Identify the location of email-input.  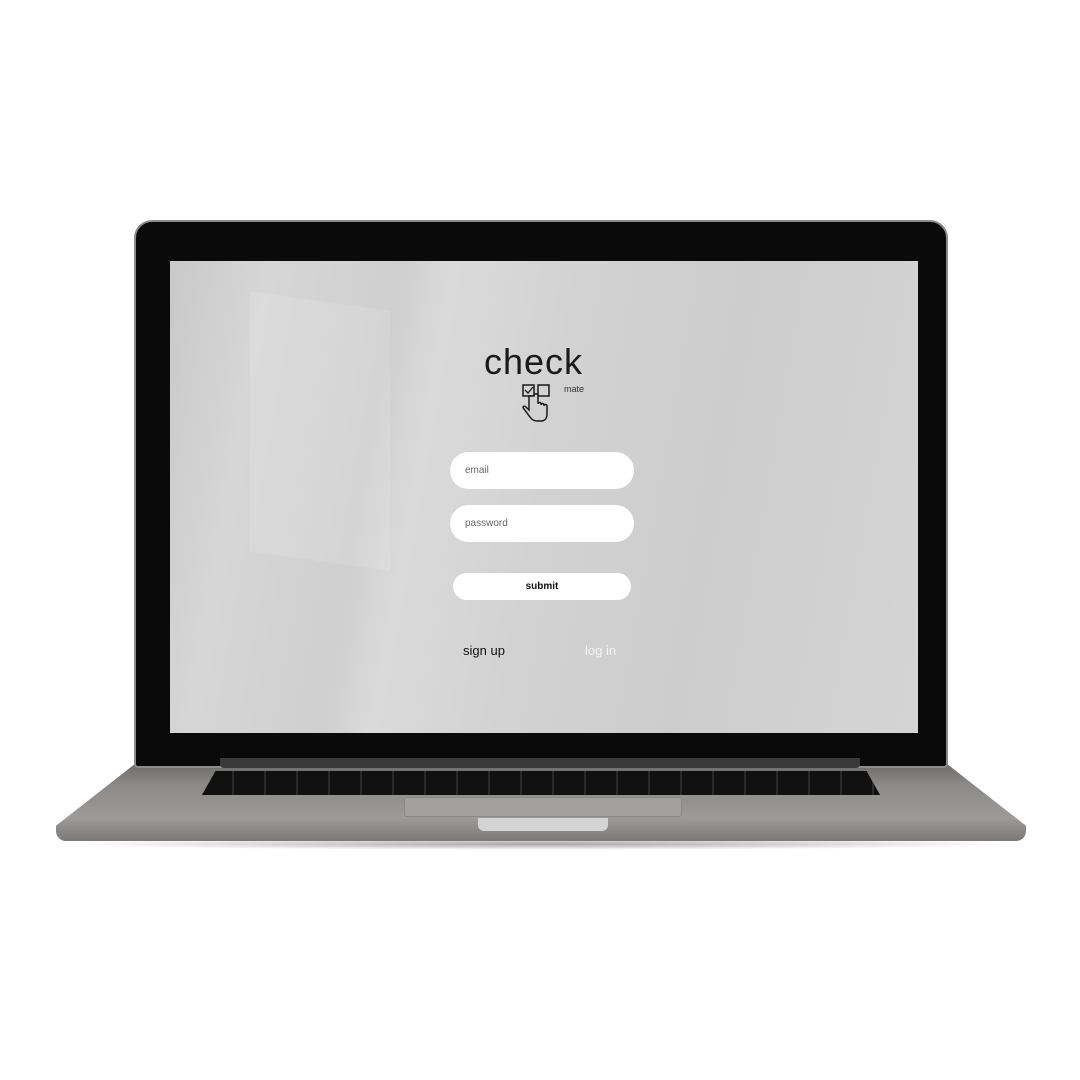
(542, 470).